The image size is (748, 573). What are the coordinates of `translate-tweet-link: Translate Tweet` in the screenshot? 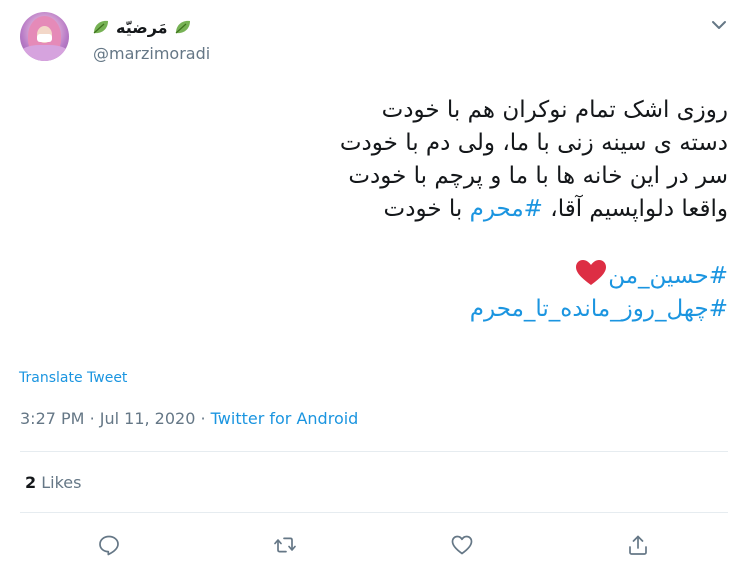 It's located at (73, 378).